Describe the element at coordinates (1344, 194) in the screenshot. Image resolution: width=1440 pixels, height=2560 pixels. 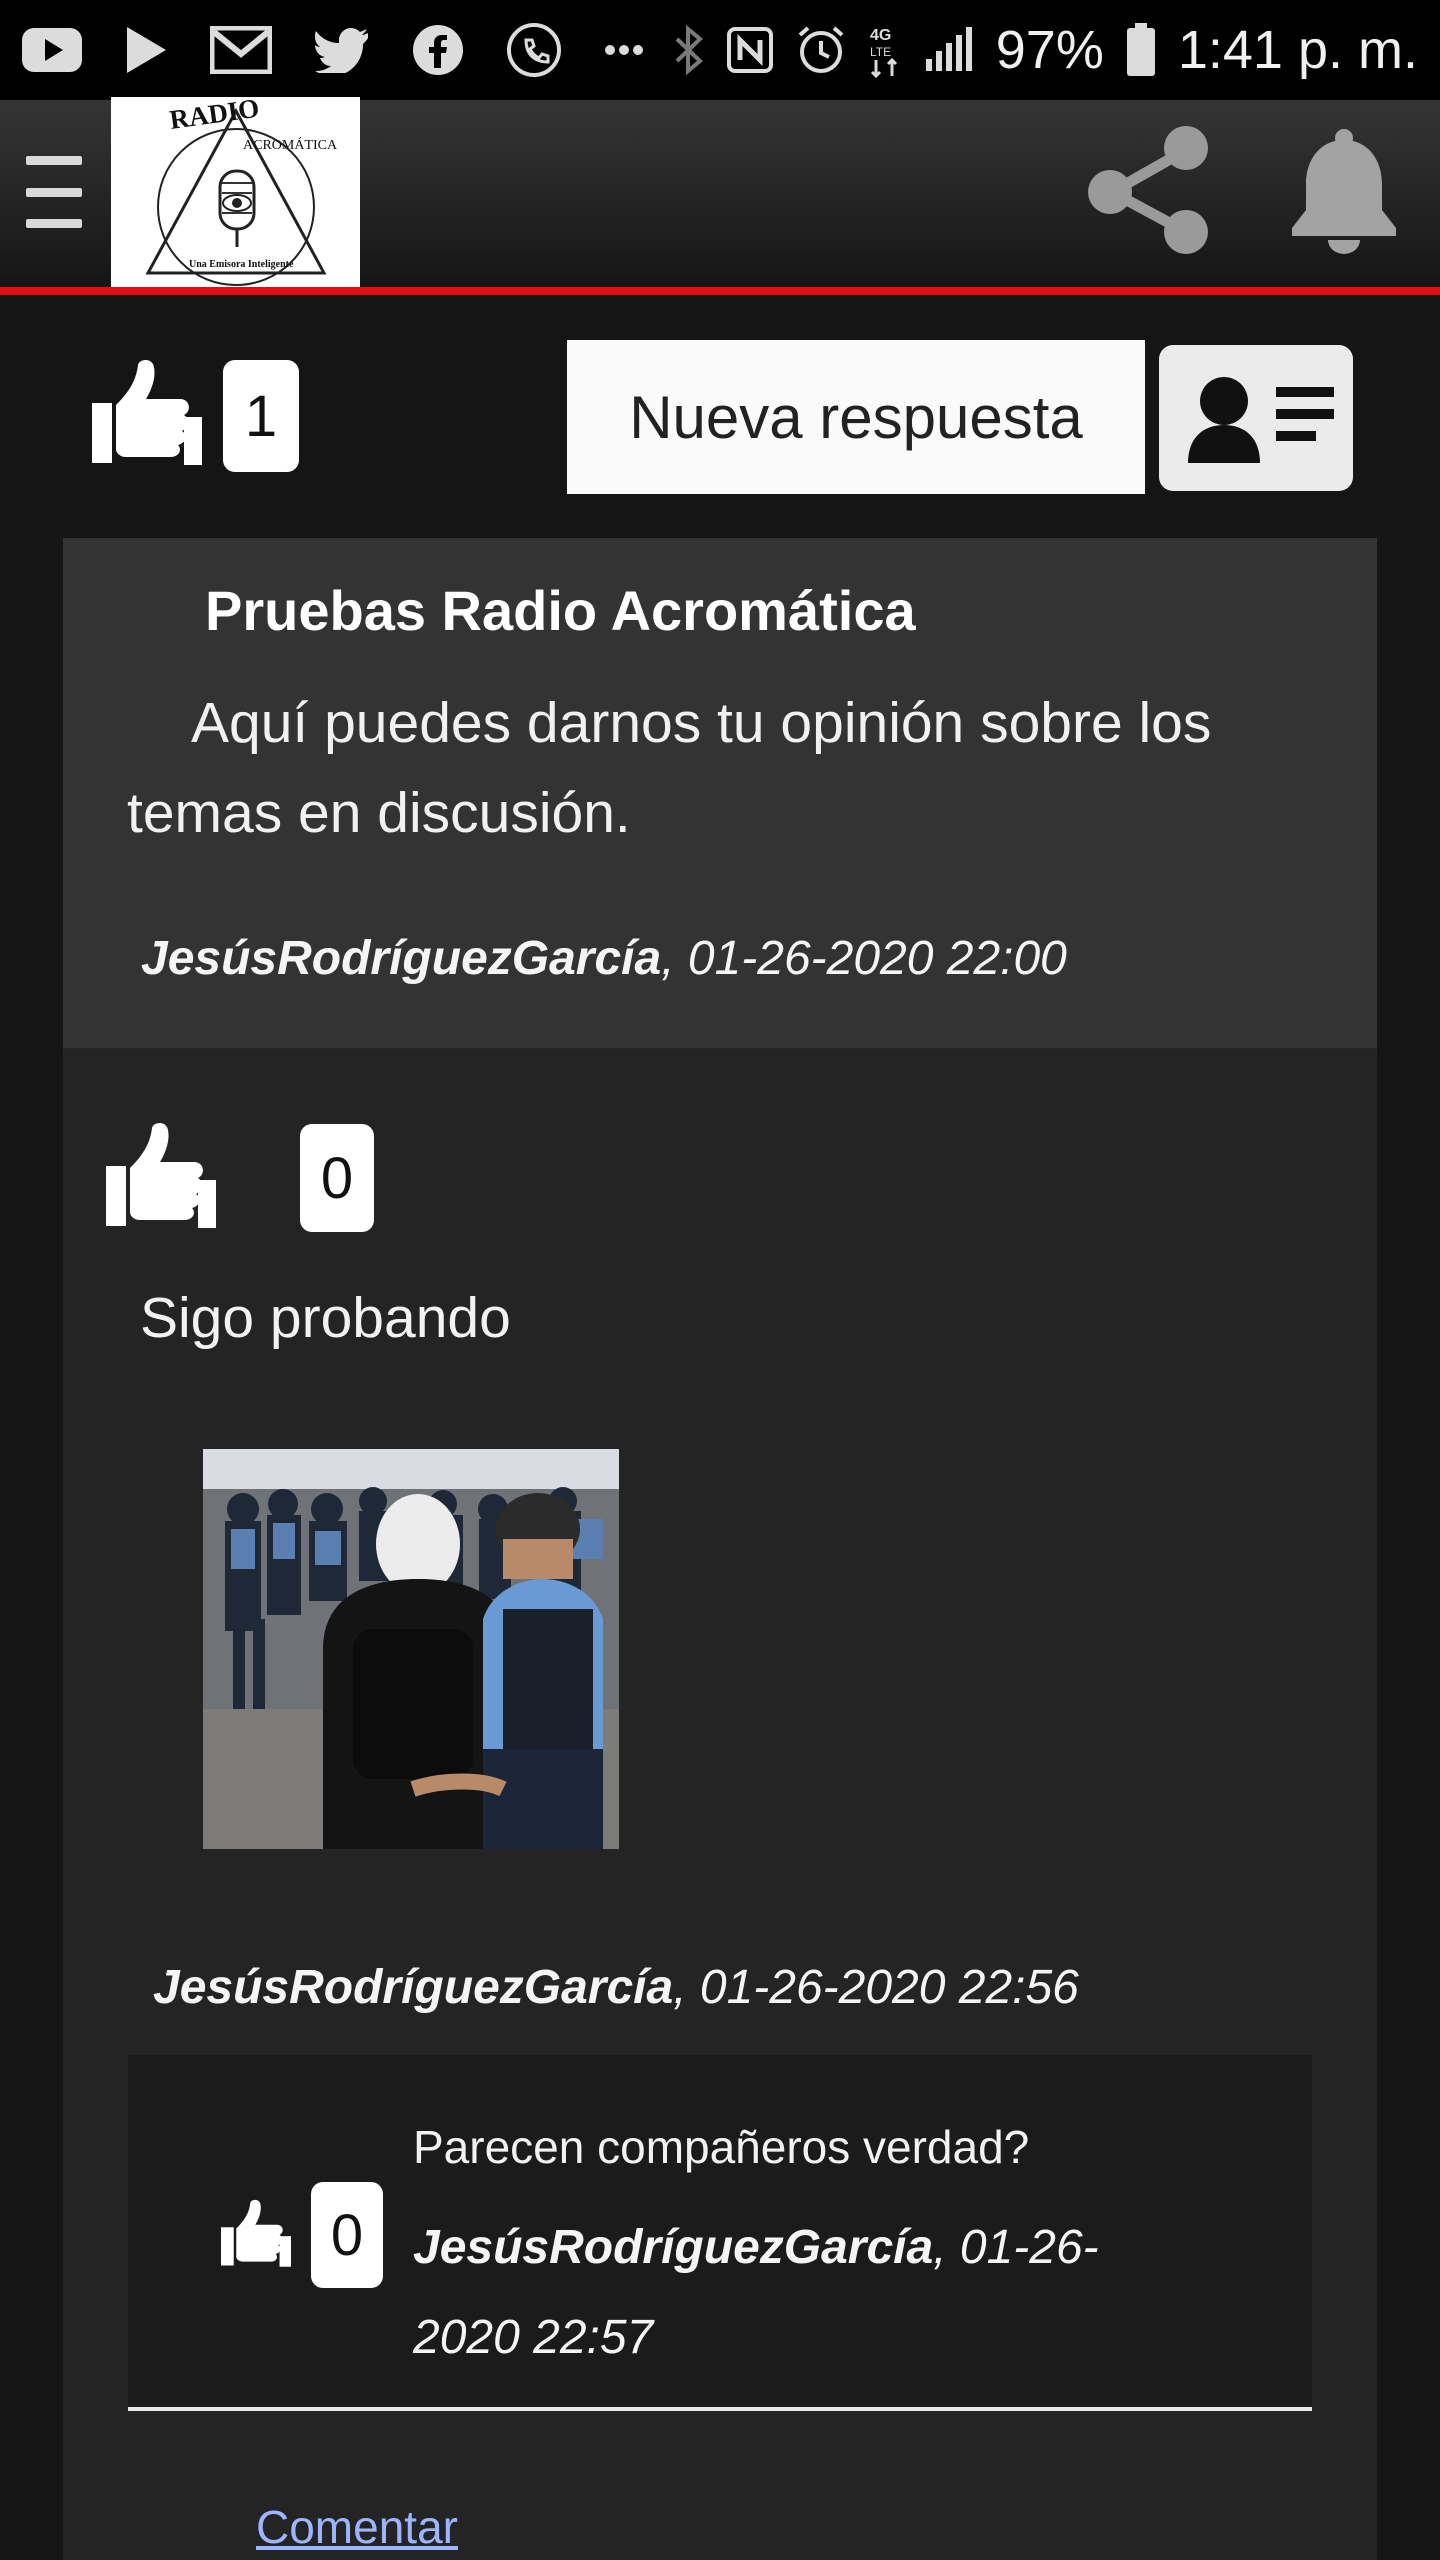
I see `bell-icon` at that location.